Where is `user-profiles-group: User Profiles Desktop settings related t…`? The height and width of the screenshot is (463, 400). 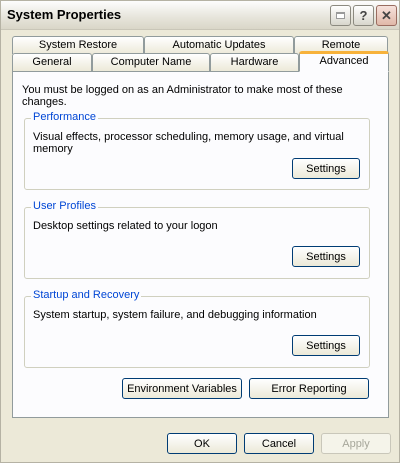 user-profiles-group: User Profiles Desktop settings related t… is located at coordinates (197, 239).